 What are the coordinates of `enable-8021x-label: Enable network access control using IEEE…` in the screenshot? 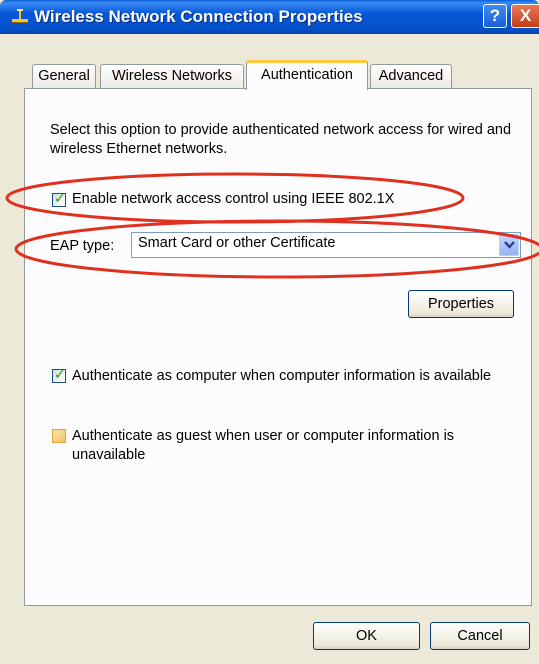 It's located at (233, 199).